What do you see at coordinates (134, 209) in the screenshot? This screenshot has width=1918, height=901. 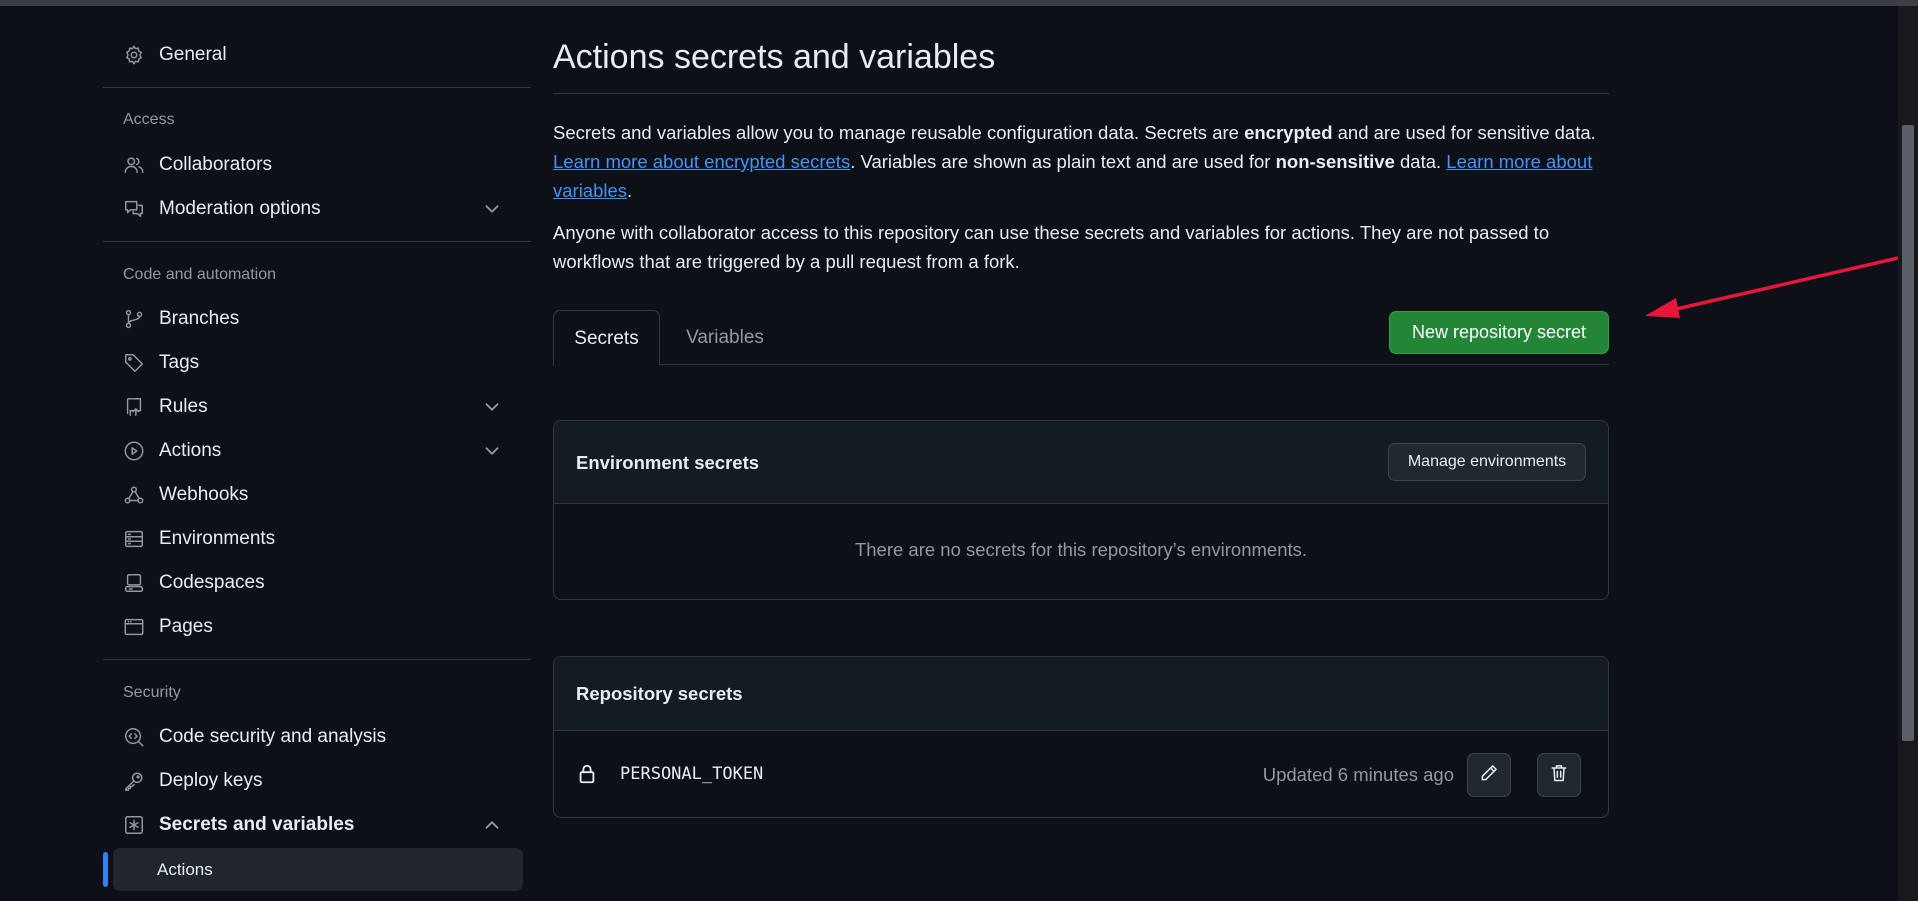 I see `comment-discussion-icon` at bounding box center [134, 209].